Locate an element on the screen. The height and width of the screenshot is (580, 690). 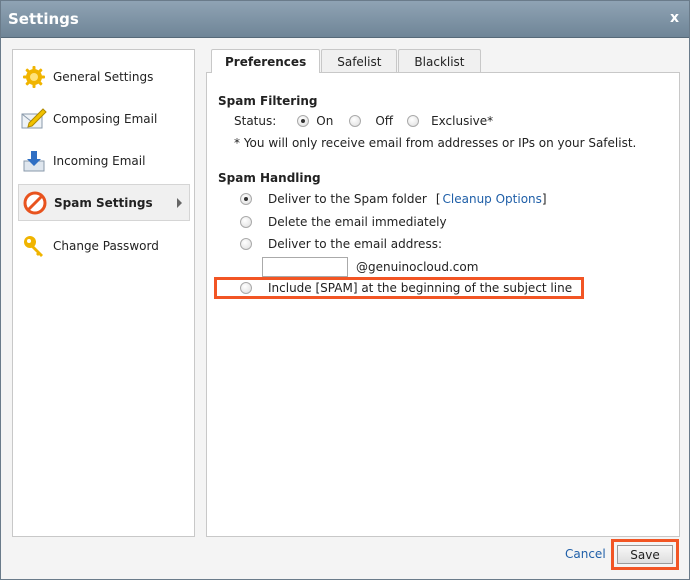
sidebar-item-general-settings: General Settings is located at coordinates (104, 76).